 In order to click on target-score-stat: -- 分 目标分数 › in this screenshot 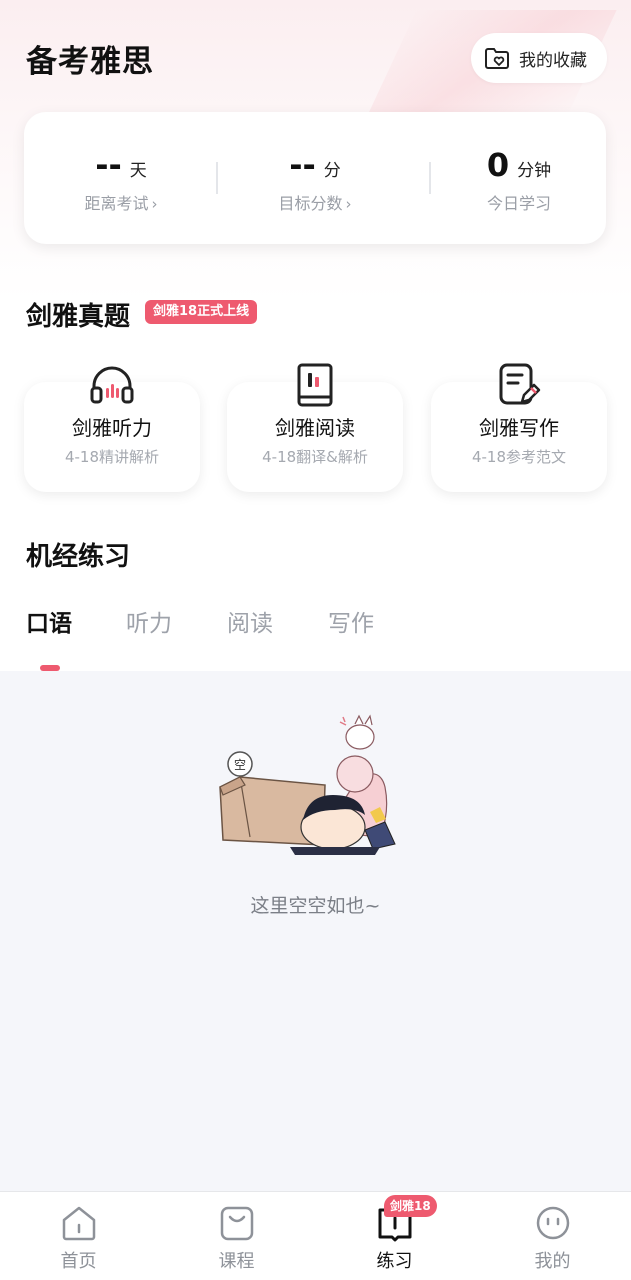, I will do `click(315, 178)`.